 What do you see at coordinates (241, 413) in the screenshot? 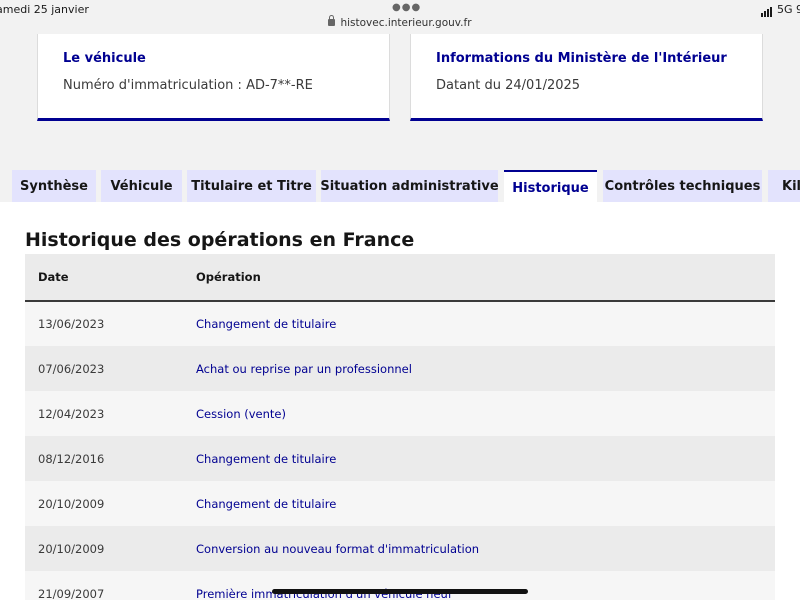
I see `row-operation: Cession (vente)` at bounding box center [241, 413].